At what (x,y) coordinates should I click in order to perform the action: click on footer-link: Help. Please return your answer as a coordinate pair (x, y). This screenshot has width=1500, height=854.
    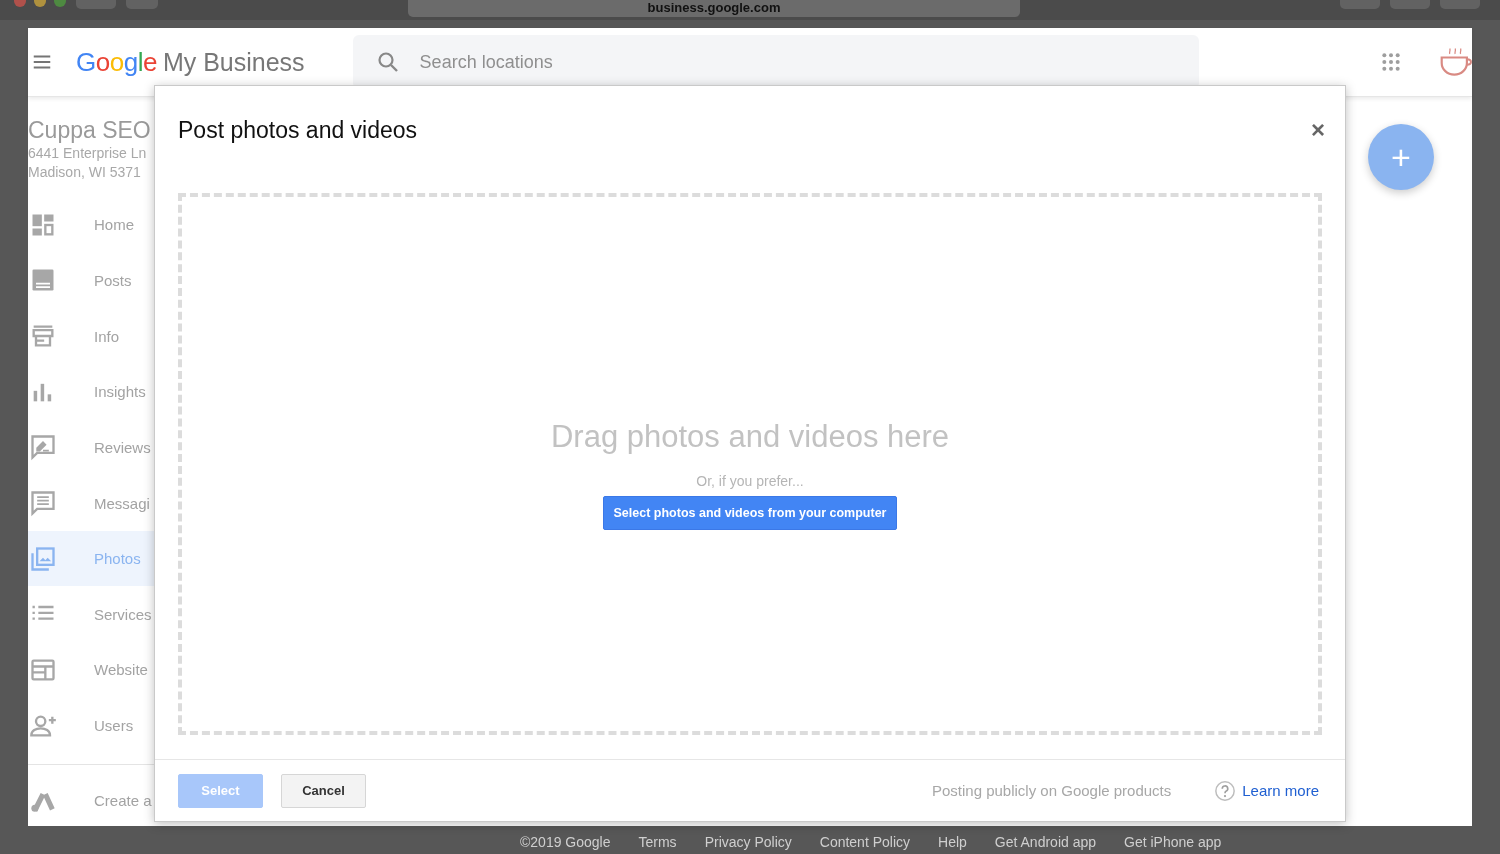
    Looking at the image, I should click on (952, 842).